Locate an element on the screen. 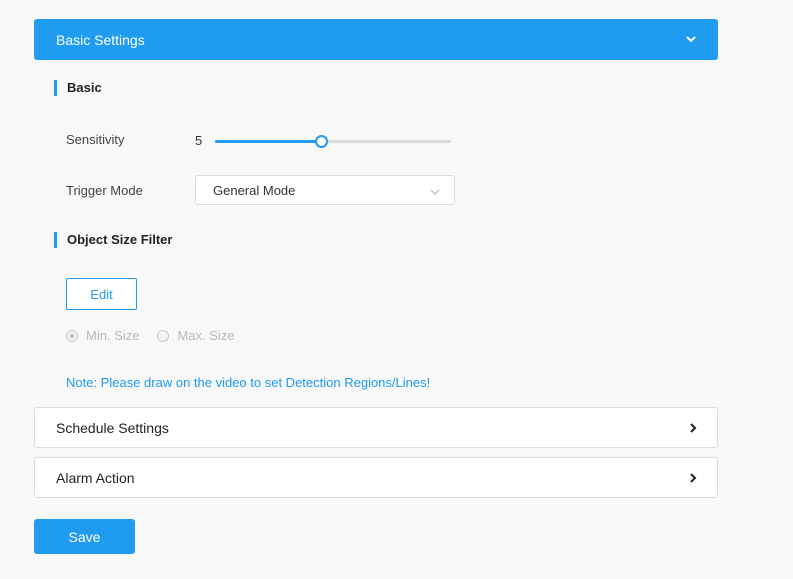  sensitivity-slider is located at coordinates (333, 141).